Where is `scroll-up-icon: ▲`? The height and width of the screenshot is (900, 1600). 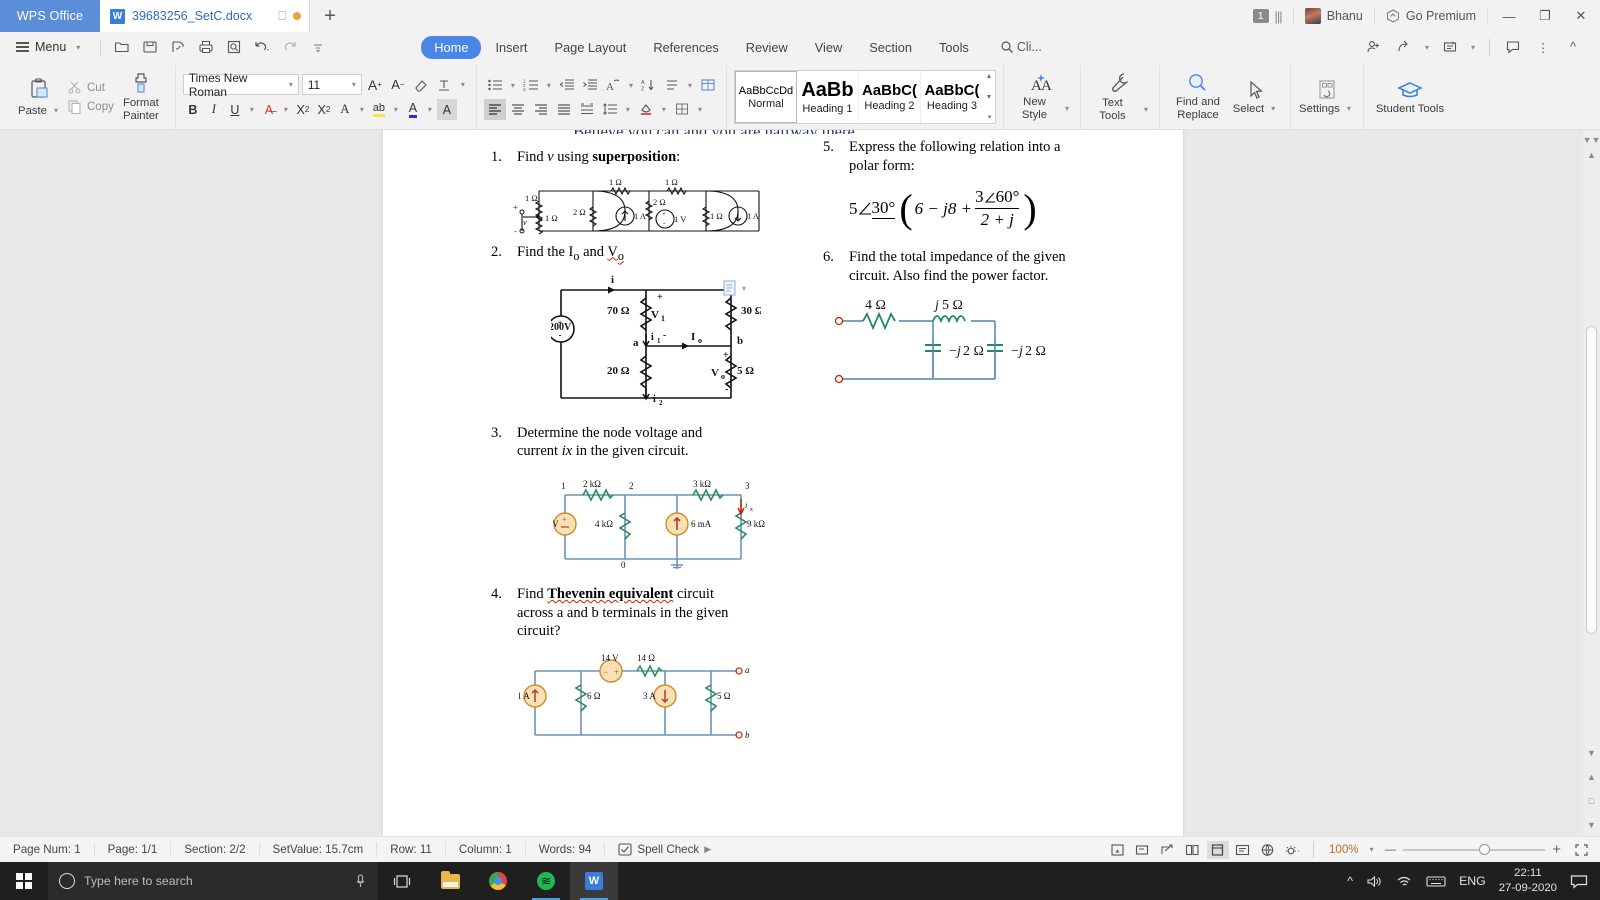
scroll-up-icon: ▲ is located at coordinates (1591, 155).